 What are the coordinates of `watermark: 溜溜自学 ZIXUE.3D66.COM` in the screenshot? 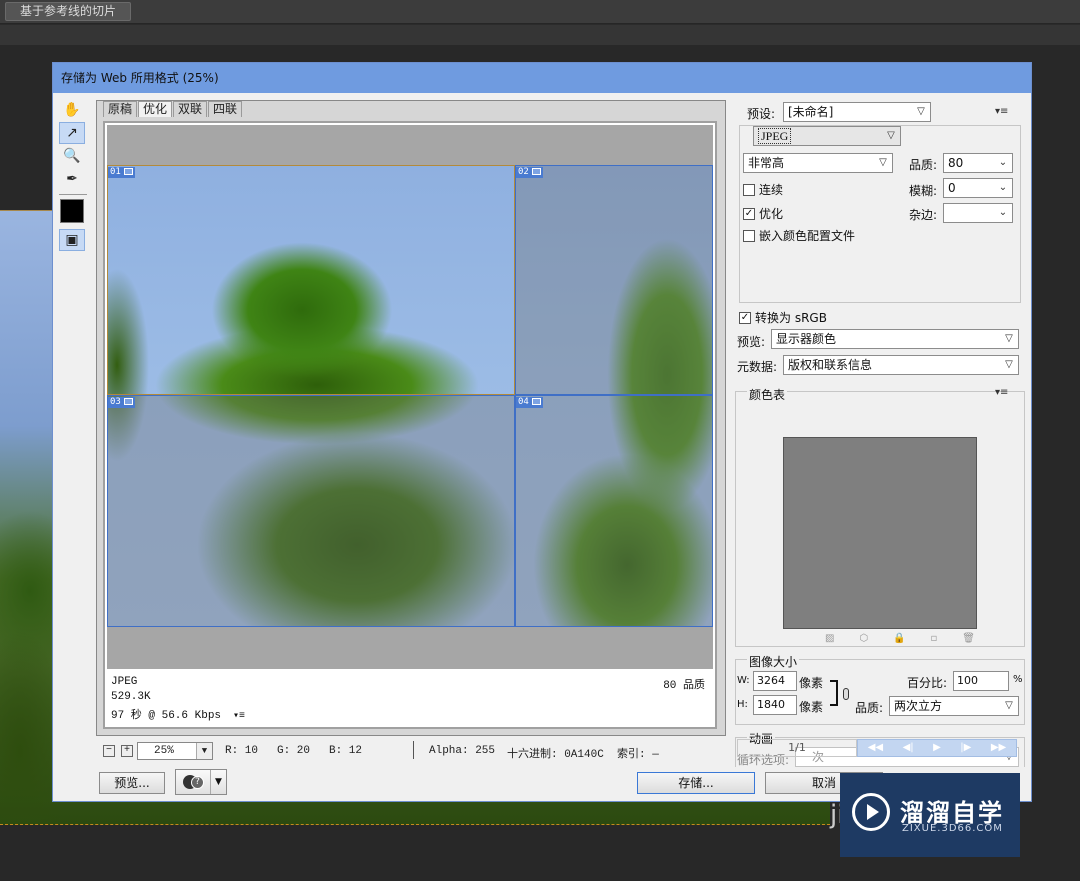 It's located at (930, 815).